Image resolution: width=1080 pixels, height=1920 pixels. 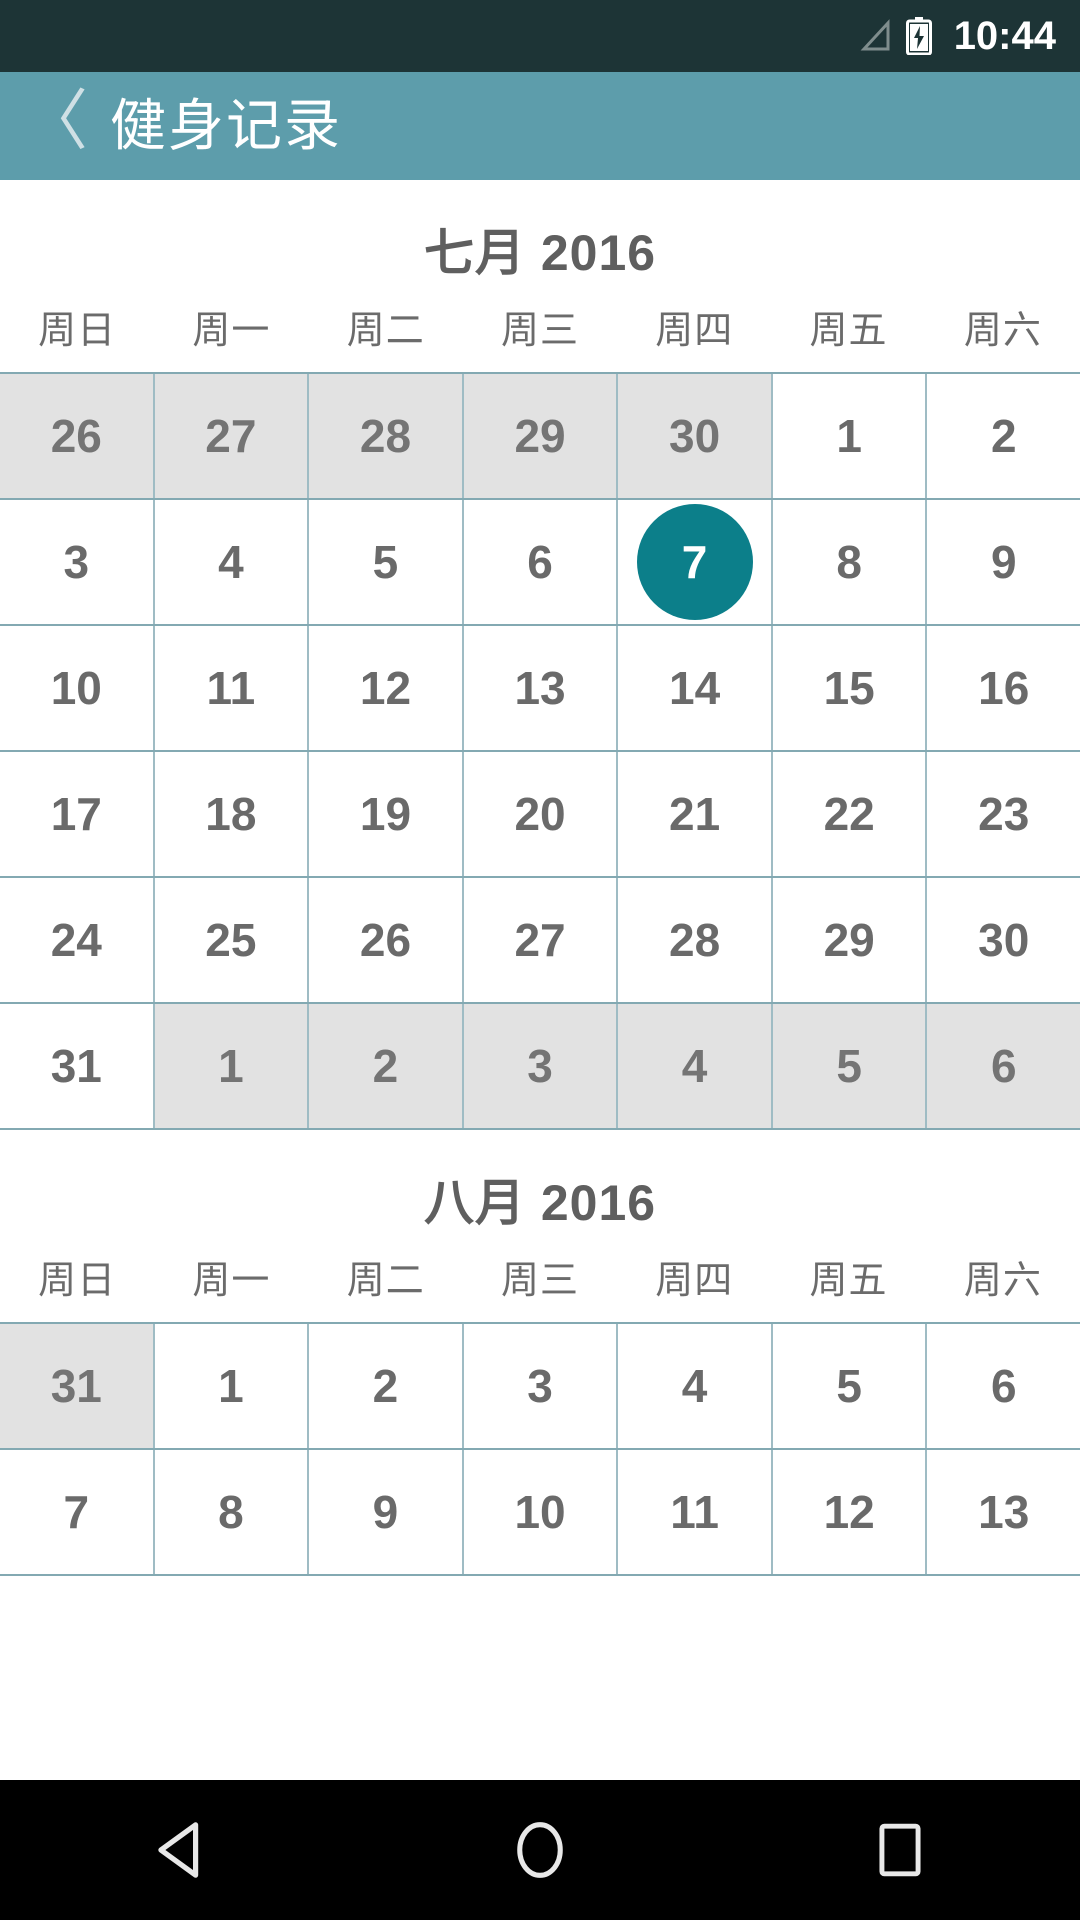 What do you see at coordinates (540, 1850) in the screenshot?
I see `nav-home-button` at bounding box center [540, 1850].